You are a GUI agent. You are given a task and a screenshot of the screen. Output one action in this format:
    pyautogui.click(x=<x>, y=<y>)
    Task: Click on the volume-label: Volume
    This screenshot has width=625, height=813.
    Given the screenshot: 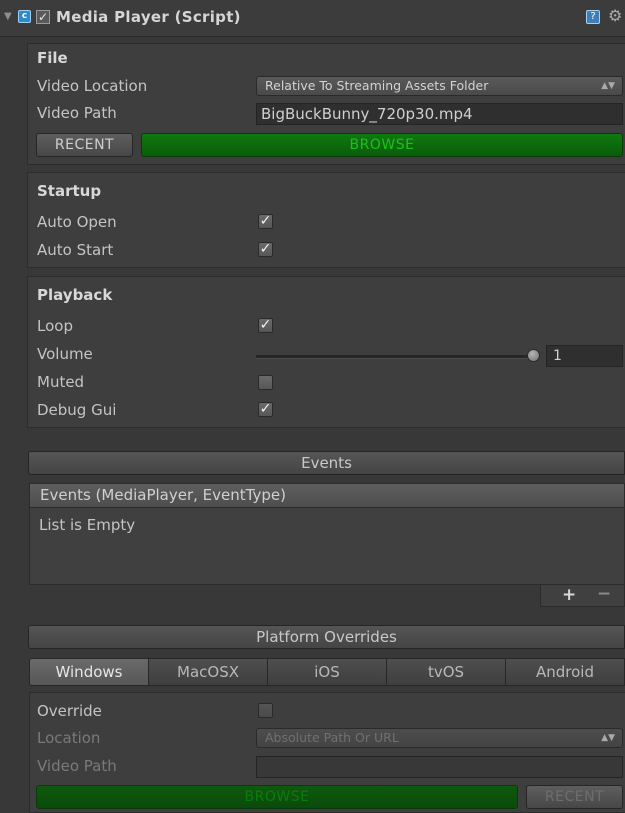 What is the action you would take?
    pyautogui.click(x=65, y=354)
    